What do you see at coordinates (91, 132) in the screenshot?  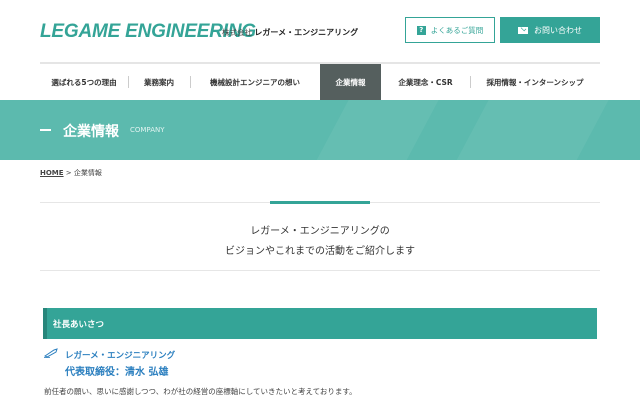 I see `page-title: 企業情報` at bounding box center [91, 132].